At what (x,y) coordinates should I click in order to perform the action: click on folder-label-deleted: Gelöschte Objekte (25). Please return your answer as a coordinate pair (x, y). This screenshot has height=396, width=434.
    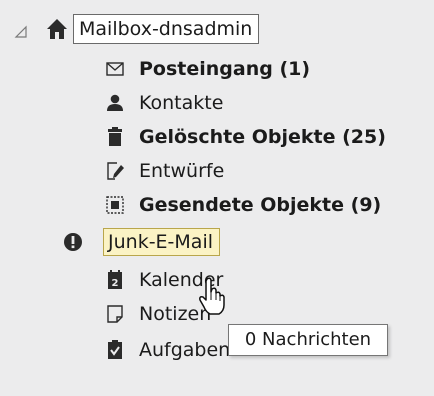
    Looking at the image, I should click on (262, 137).